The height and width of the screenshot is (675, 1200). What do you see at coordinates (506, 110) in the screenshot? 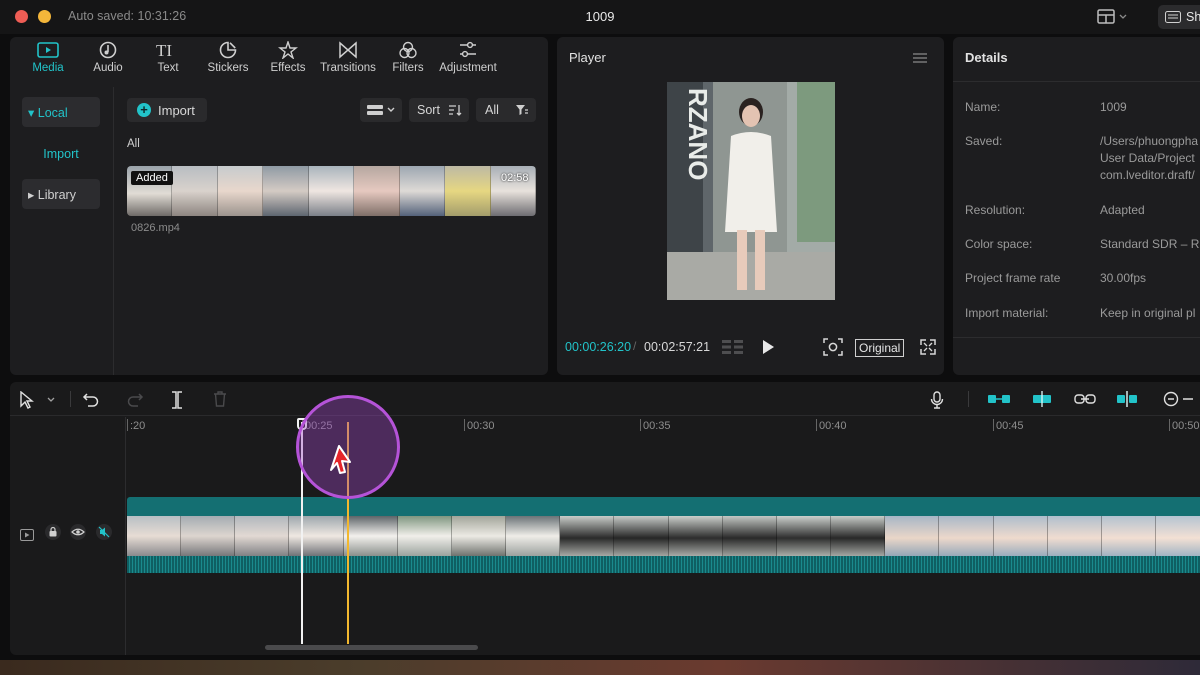
I see `filter-button: All` at bounding box center [506, 110].